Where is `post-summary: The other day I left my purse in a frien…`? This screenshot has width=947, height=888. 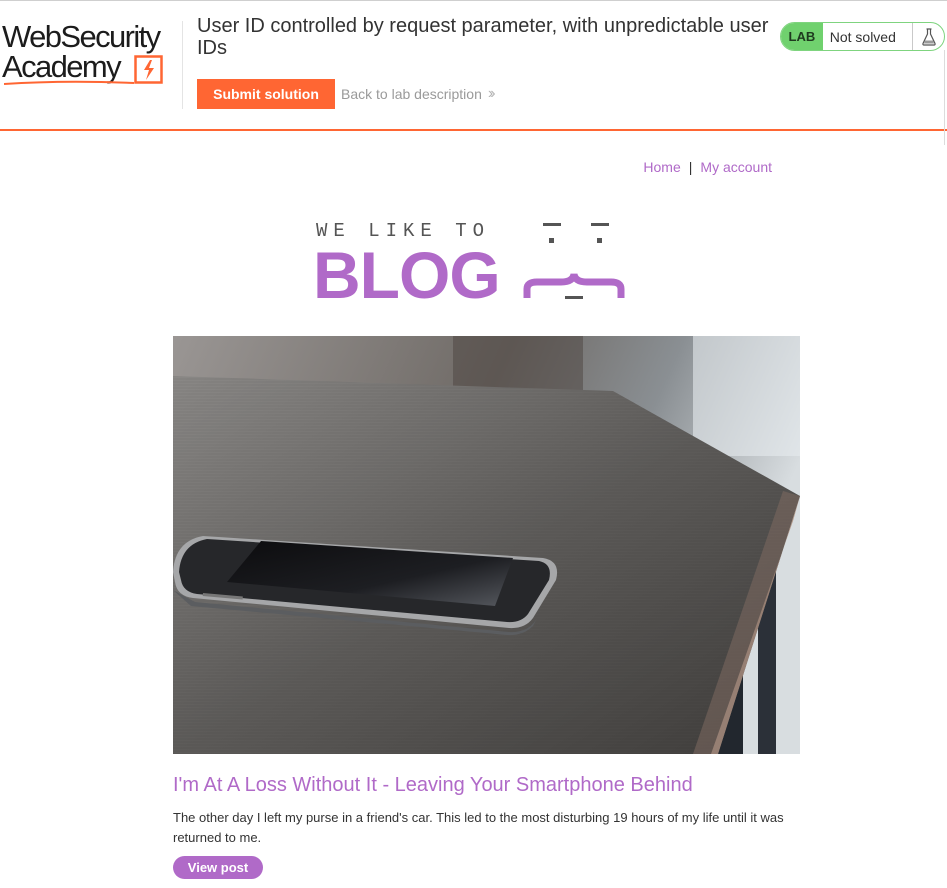
post-summary: The other day I left my purse in a frien… is located at coordinates (478, 827).